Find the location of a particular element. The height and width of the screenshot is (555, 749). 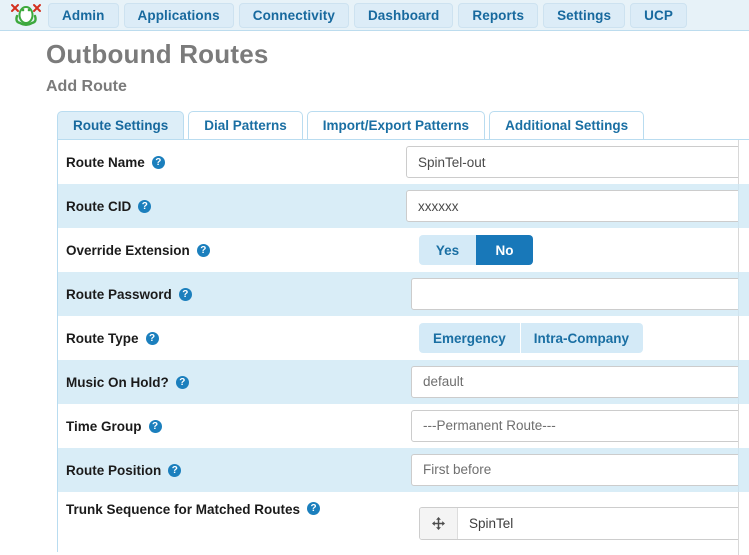

form-row-override-extension: Override Extension ? Yes No is located at coordinates (403, 250).